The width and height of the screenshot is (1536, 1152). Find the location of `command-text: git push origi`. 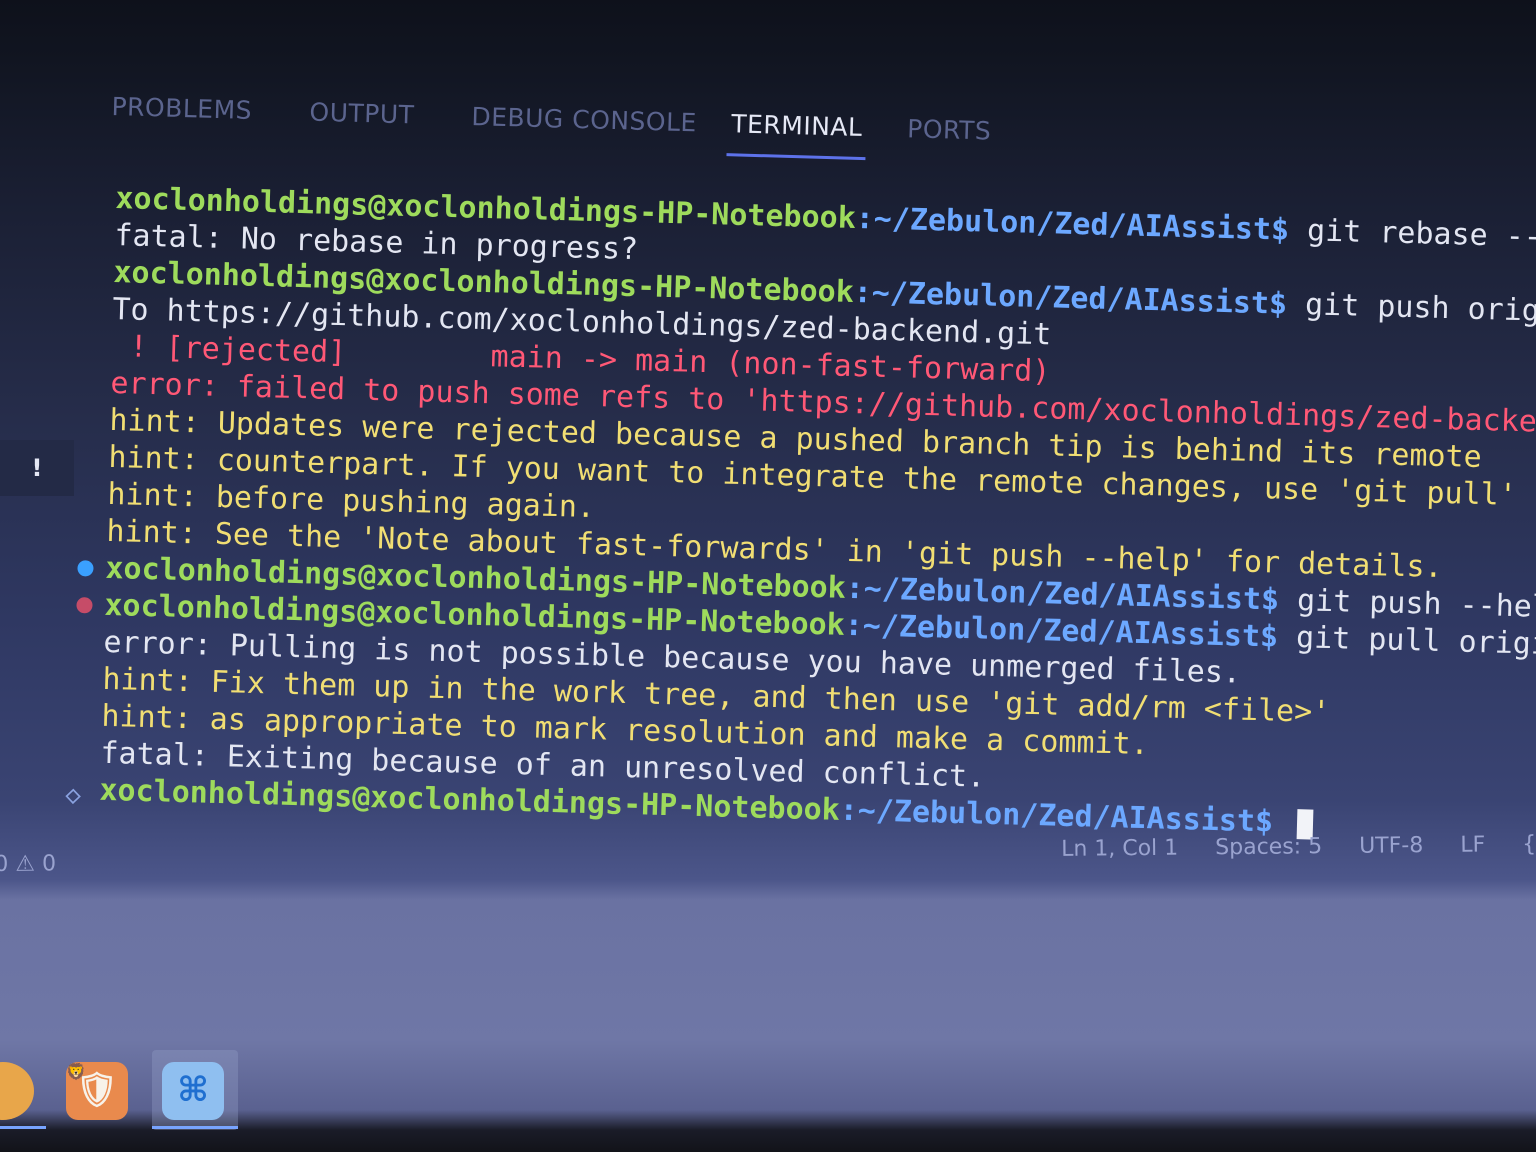

command-text: git push origi is located at coordinates (1411, 308).